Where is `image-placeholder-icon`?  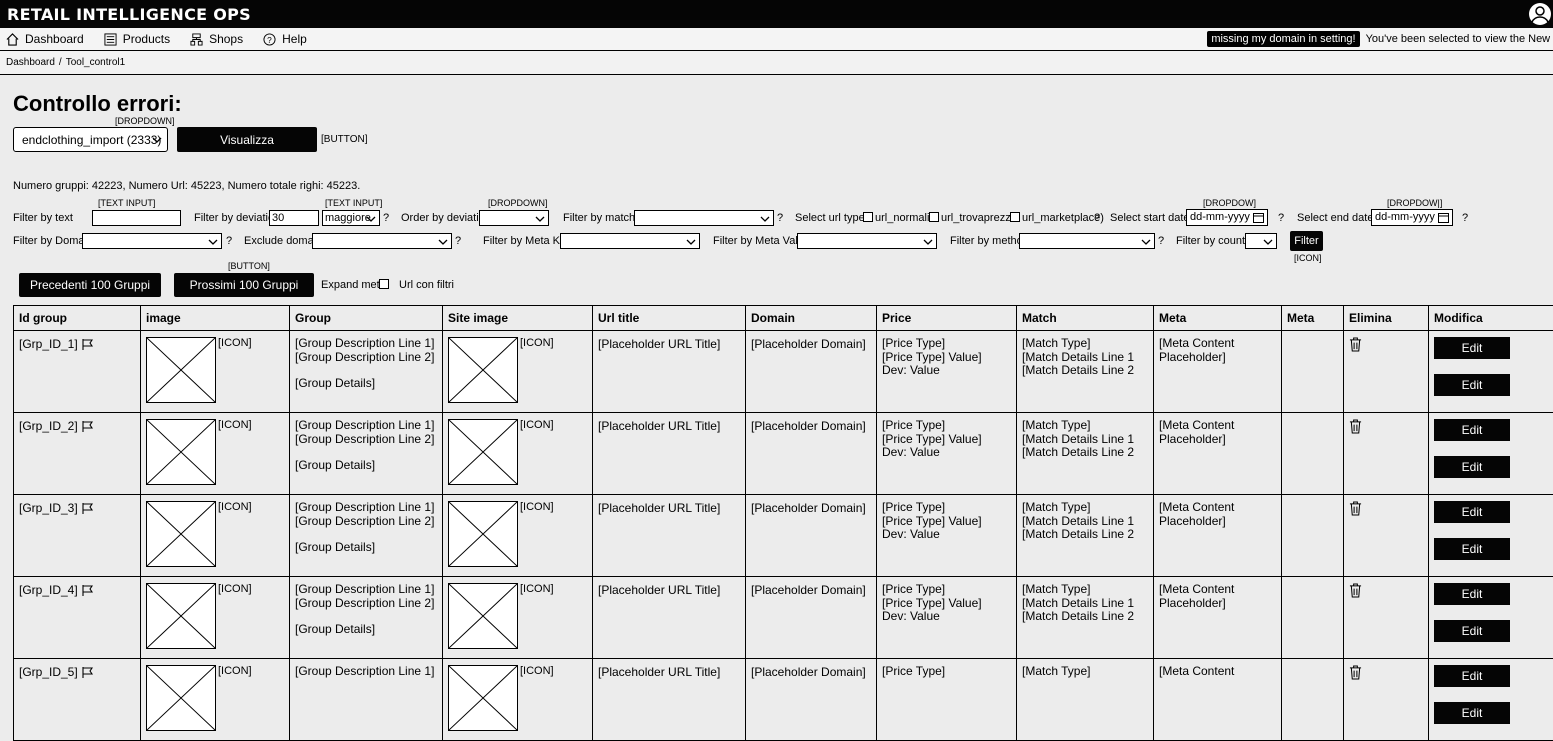 image-placeholder-icon is located at coordinates (181, 452).